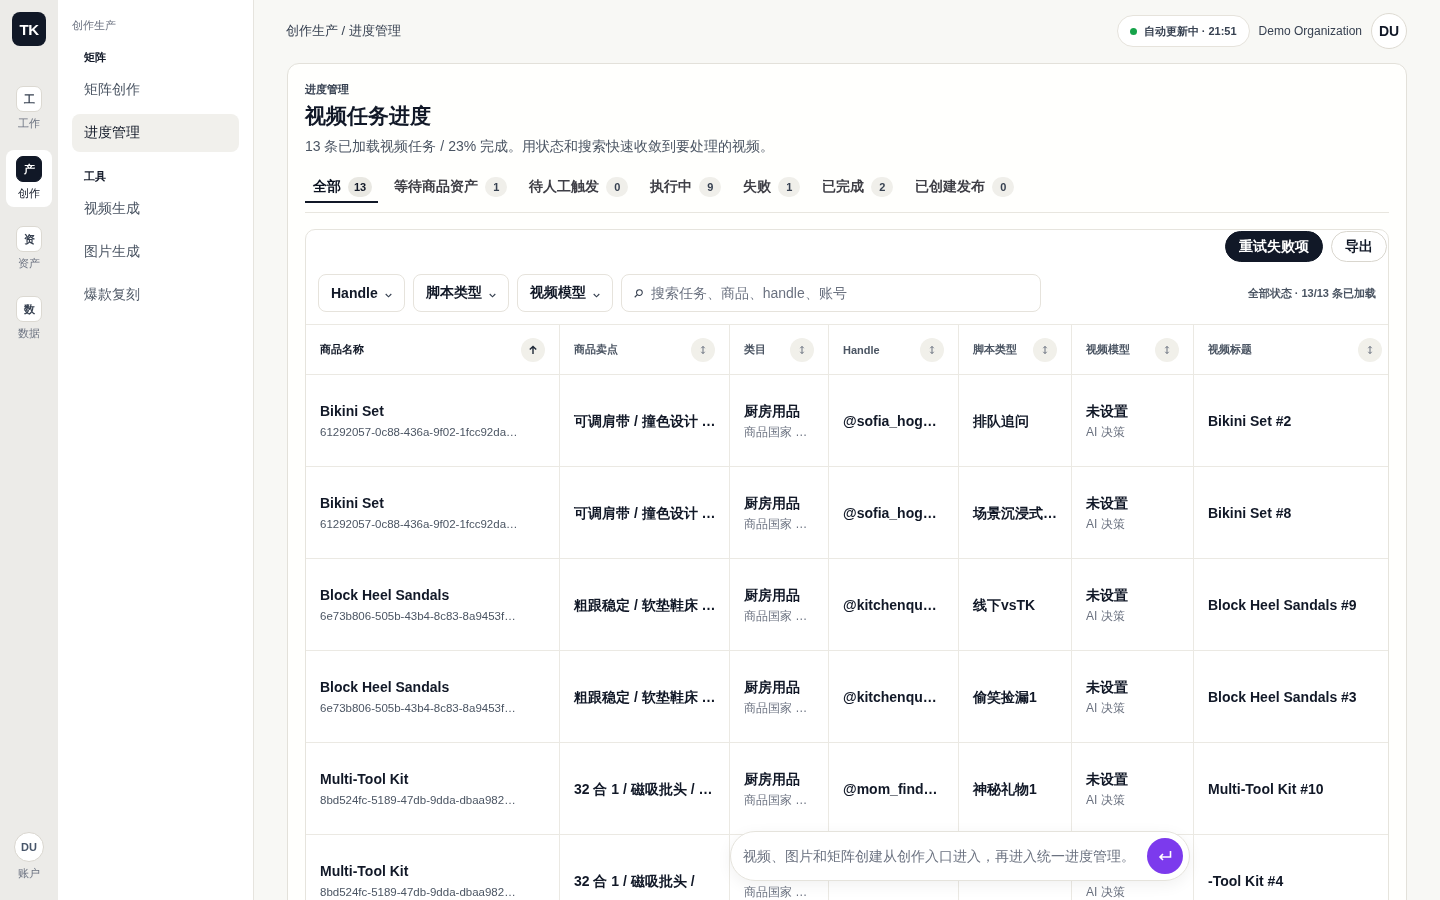 Image resolution: width=1440 pixels, height=900 pixels. What do you see at coordinates (964, 187) in the screenshot?
I see `status-tab: 已创建发布 0` at bounding box center [964, 187].